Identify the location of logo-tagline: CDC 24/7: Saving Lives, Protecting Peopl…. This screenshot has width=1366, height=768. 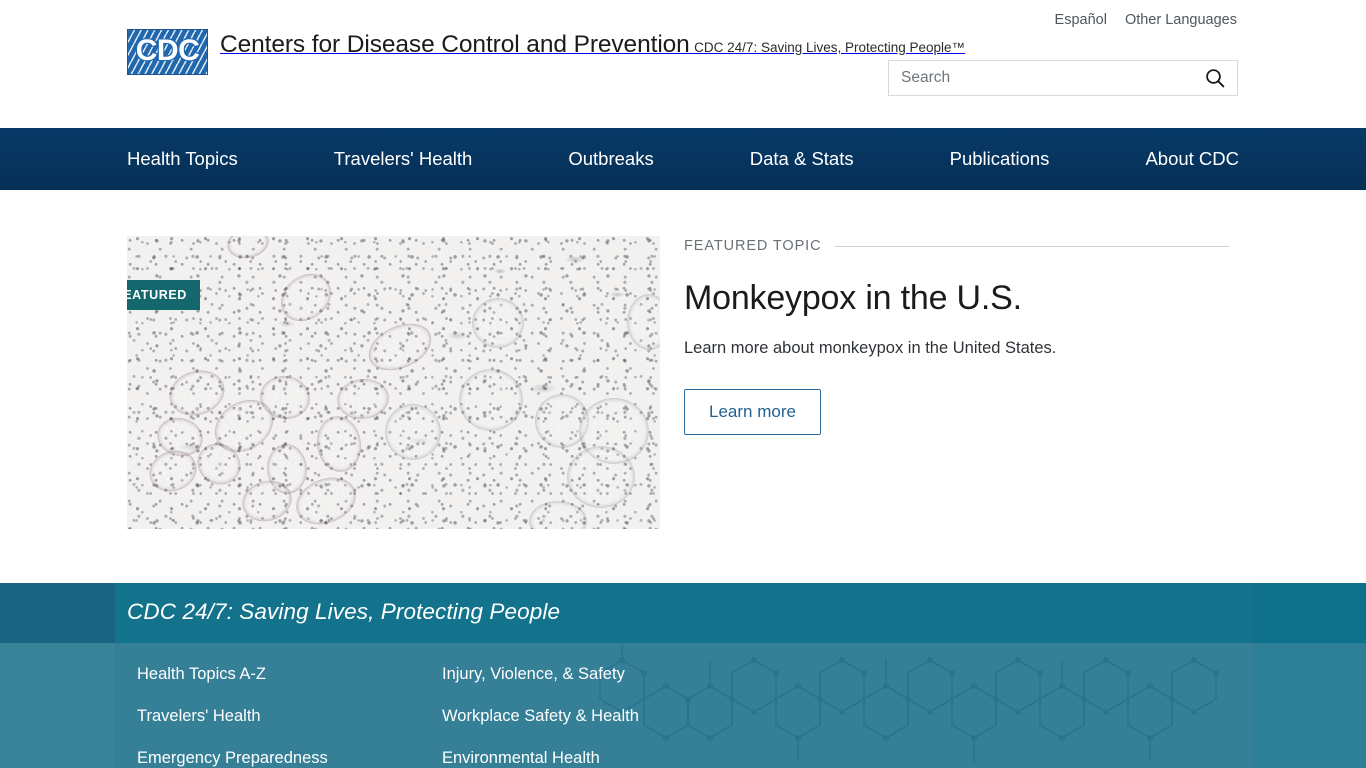
(830, 47).